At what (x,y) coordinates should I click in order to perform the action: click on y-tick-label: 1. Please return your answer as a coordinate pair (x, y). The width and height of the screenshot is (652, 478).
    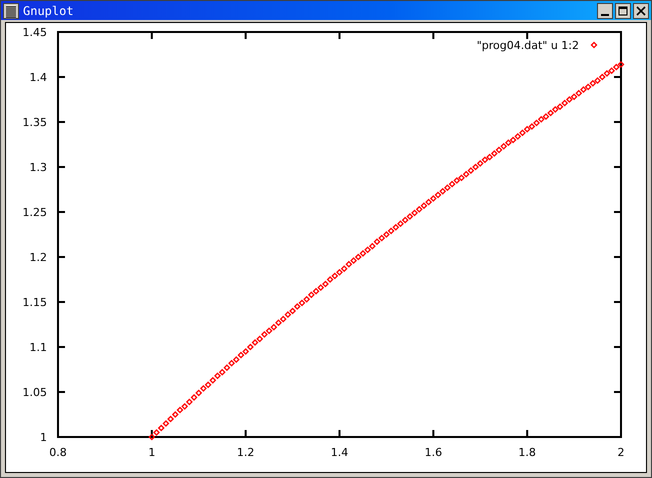
    Looking at the image, I should click on (43, 437).